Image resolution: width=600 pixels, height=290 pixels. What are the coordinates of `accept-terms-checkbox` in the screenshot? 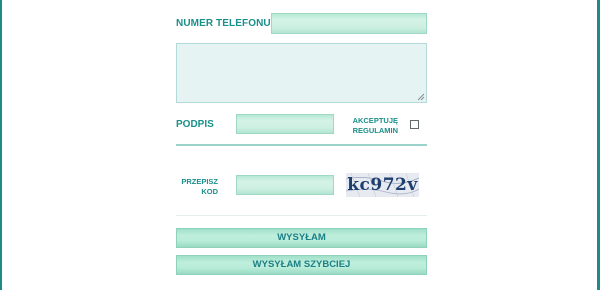 It's located at (414, 124).